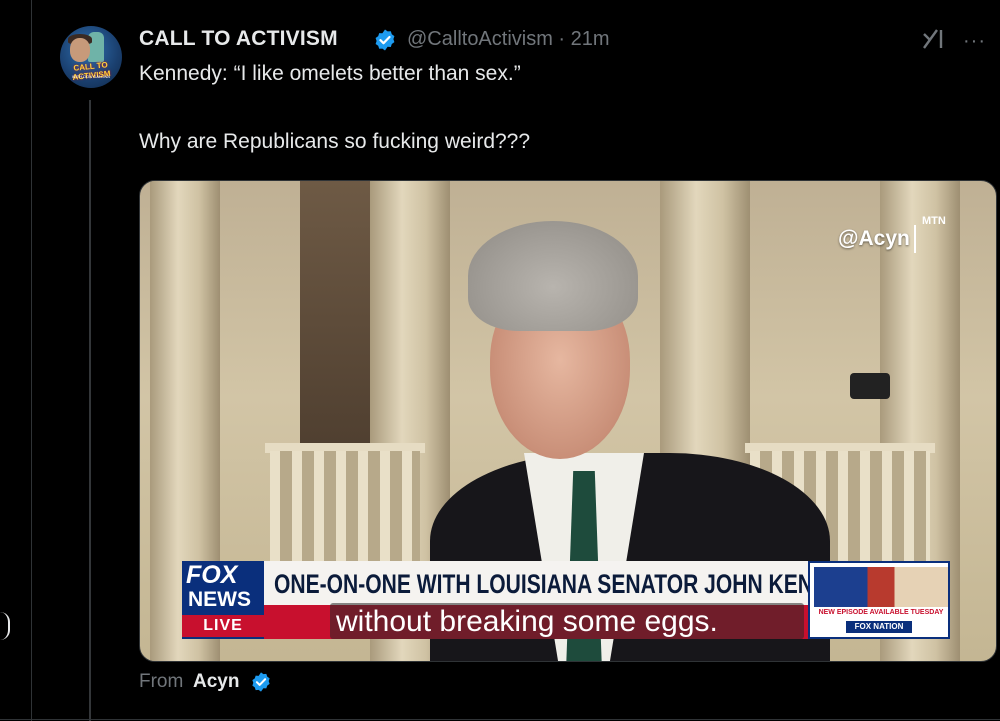  What do you see at coordinates (31, 360) in the screenshot?
I see `column-divider` at bounding box center [31, 360].